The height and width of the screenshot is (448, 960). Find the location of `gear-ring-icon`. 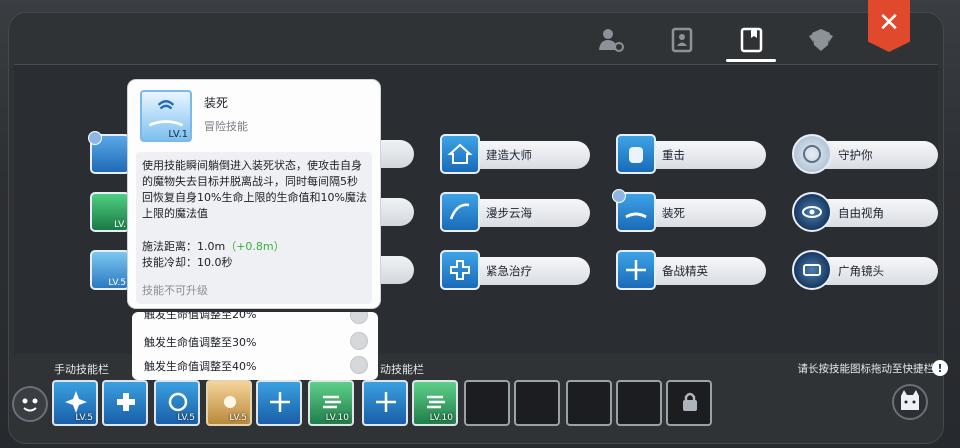

gear-ring-icon is located at coordinates (178, 402).